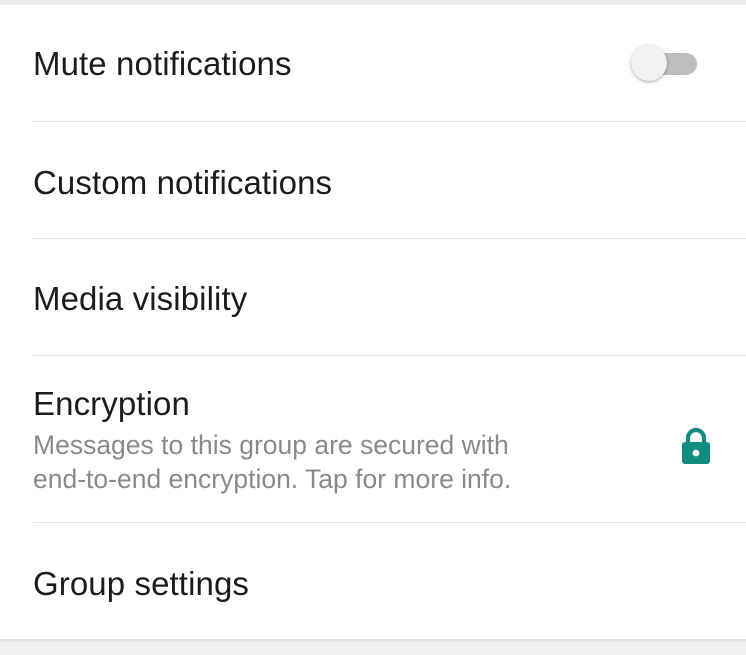  Describe the element at coordinates (649, 63) in the screenshot. I see `toggle-thumb` at that location.